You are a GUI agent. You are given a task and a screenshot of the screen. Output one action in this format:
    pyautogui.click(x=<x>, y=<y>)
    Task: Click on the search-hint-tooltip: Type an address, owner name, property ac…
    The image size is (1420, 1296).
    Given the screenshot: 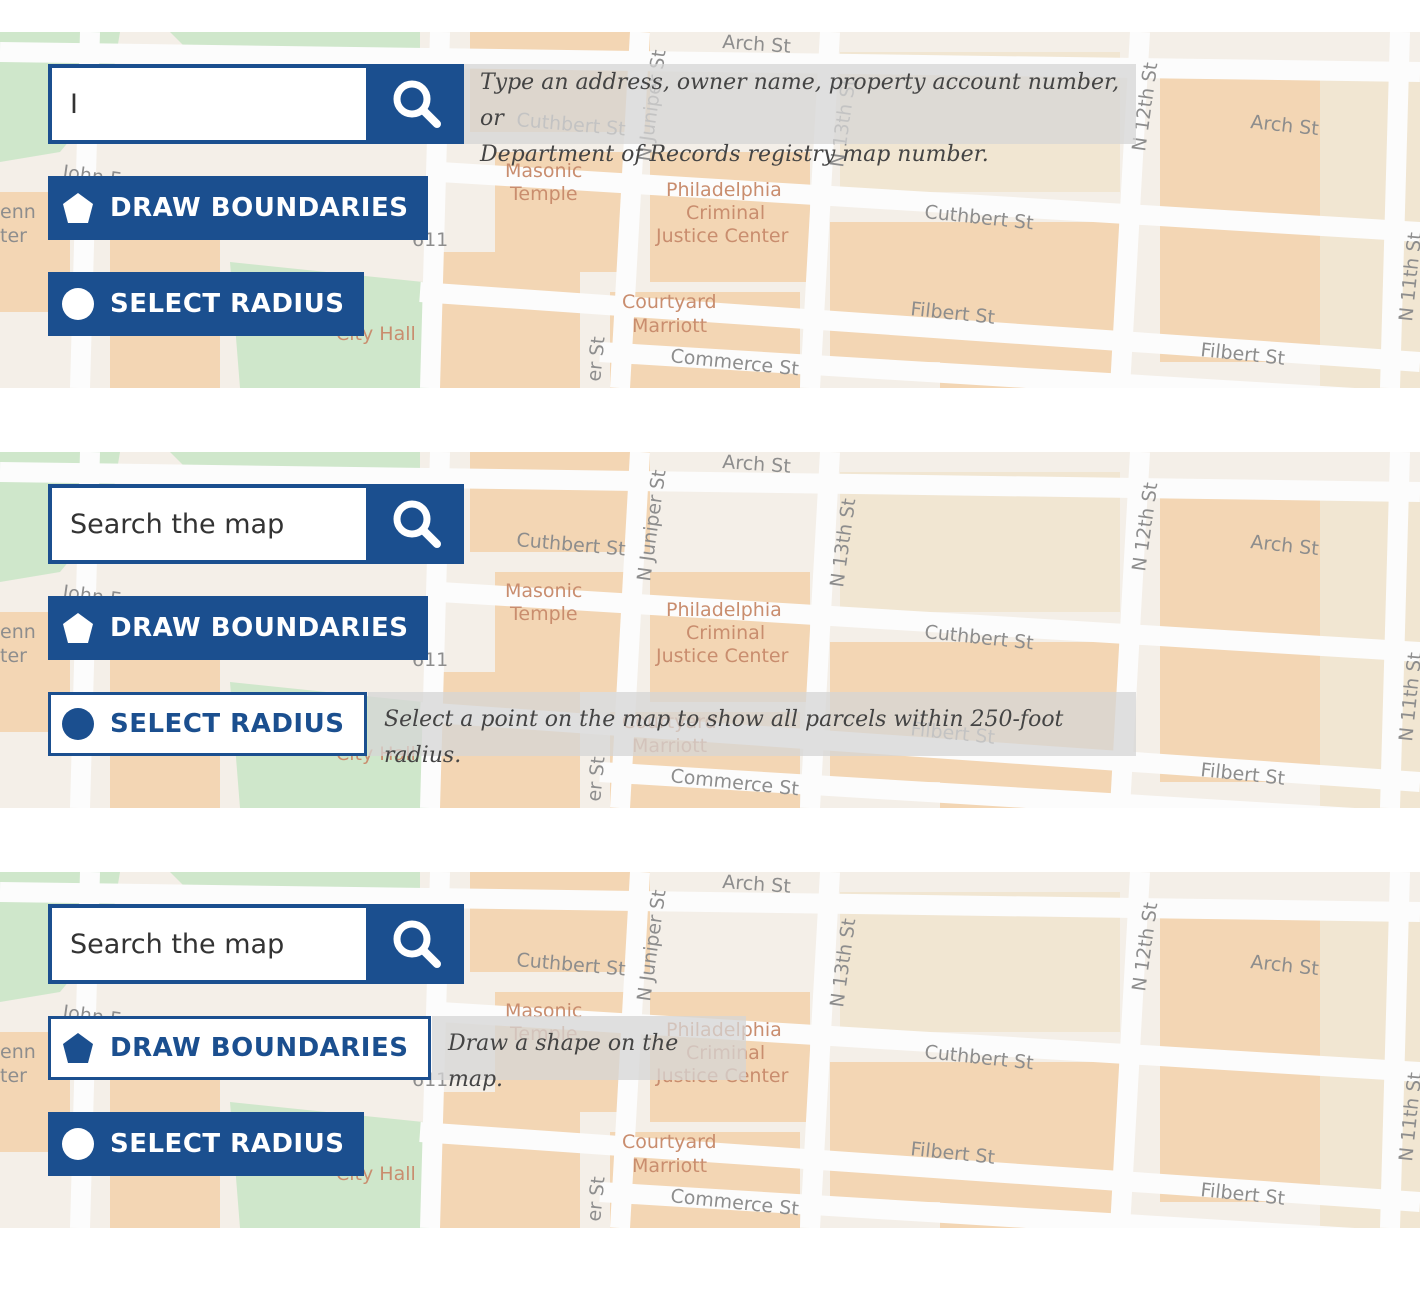 What is the action you would take?
    pyautogui.click(x=800, y=115)
    